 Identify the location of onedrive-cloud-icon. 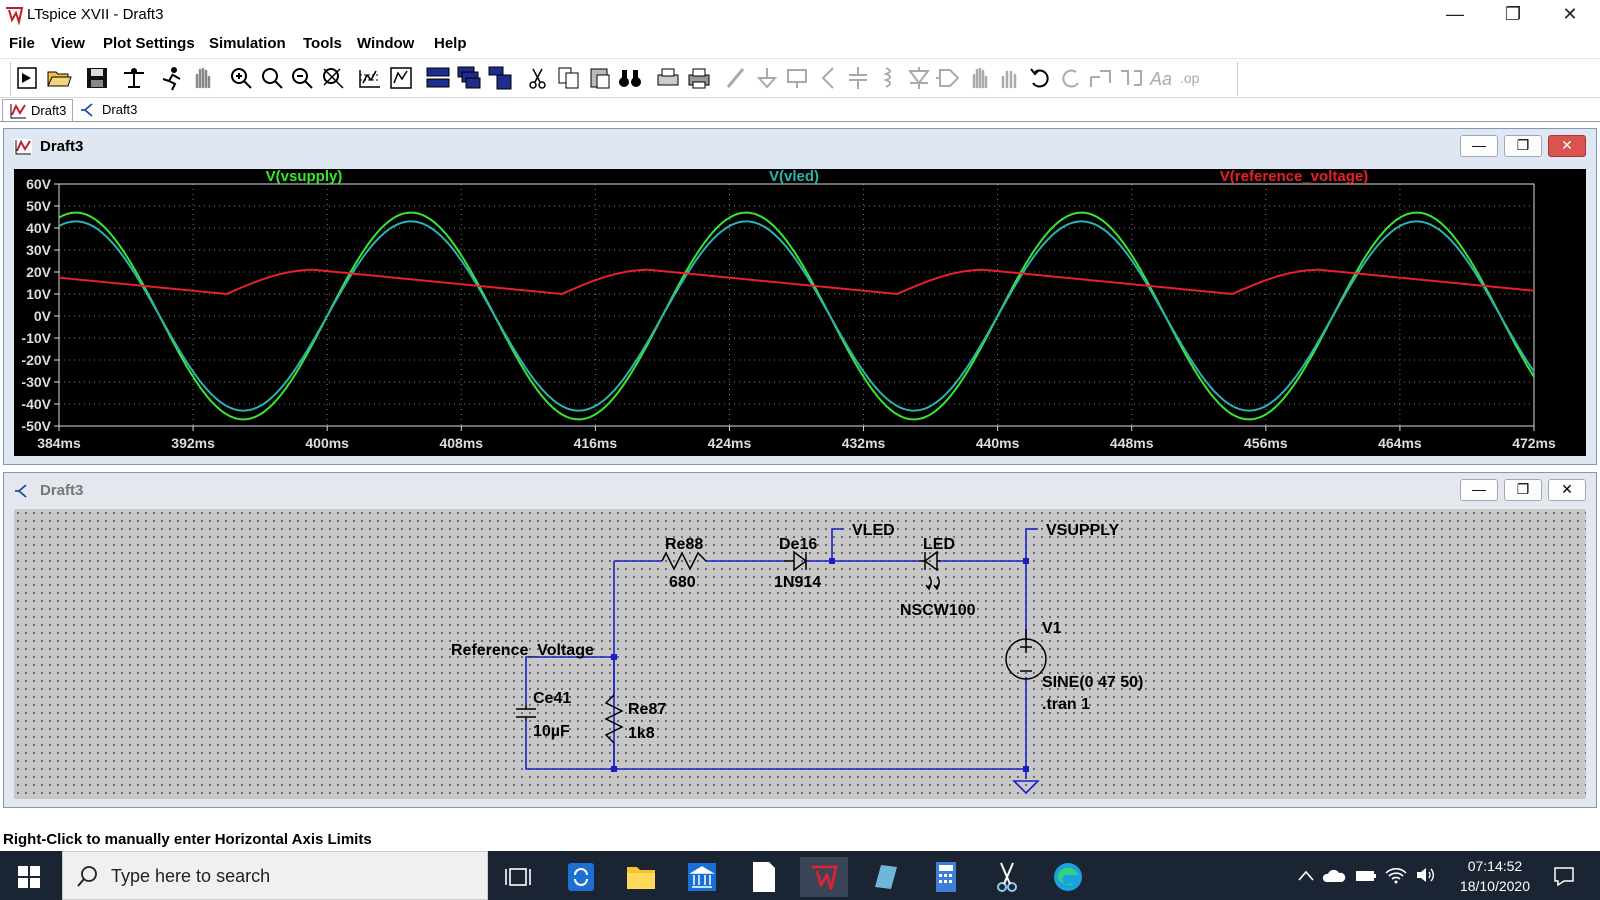
(1334, 876).